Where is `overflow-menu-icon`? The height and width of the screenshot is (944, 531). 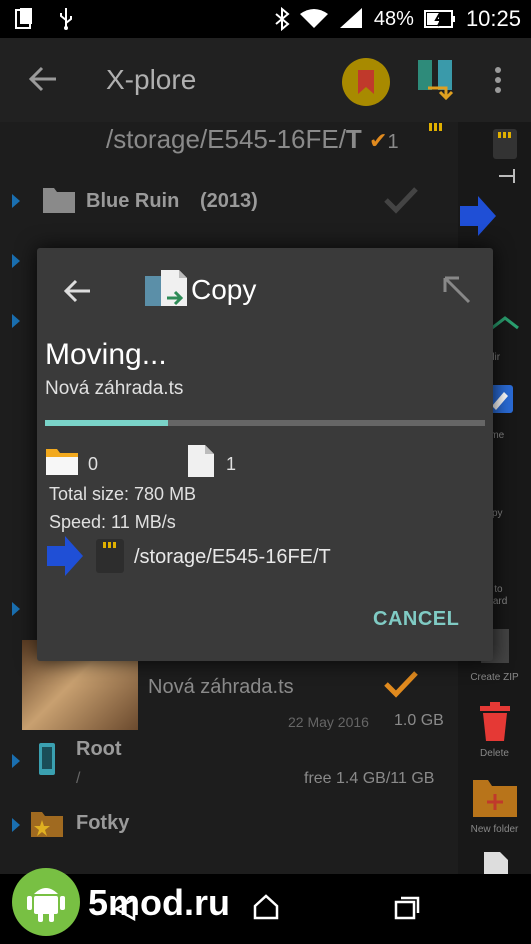
overflow-menu-icon is located at coordinates (498, 80).